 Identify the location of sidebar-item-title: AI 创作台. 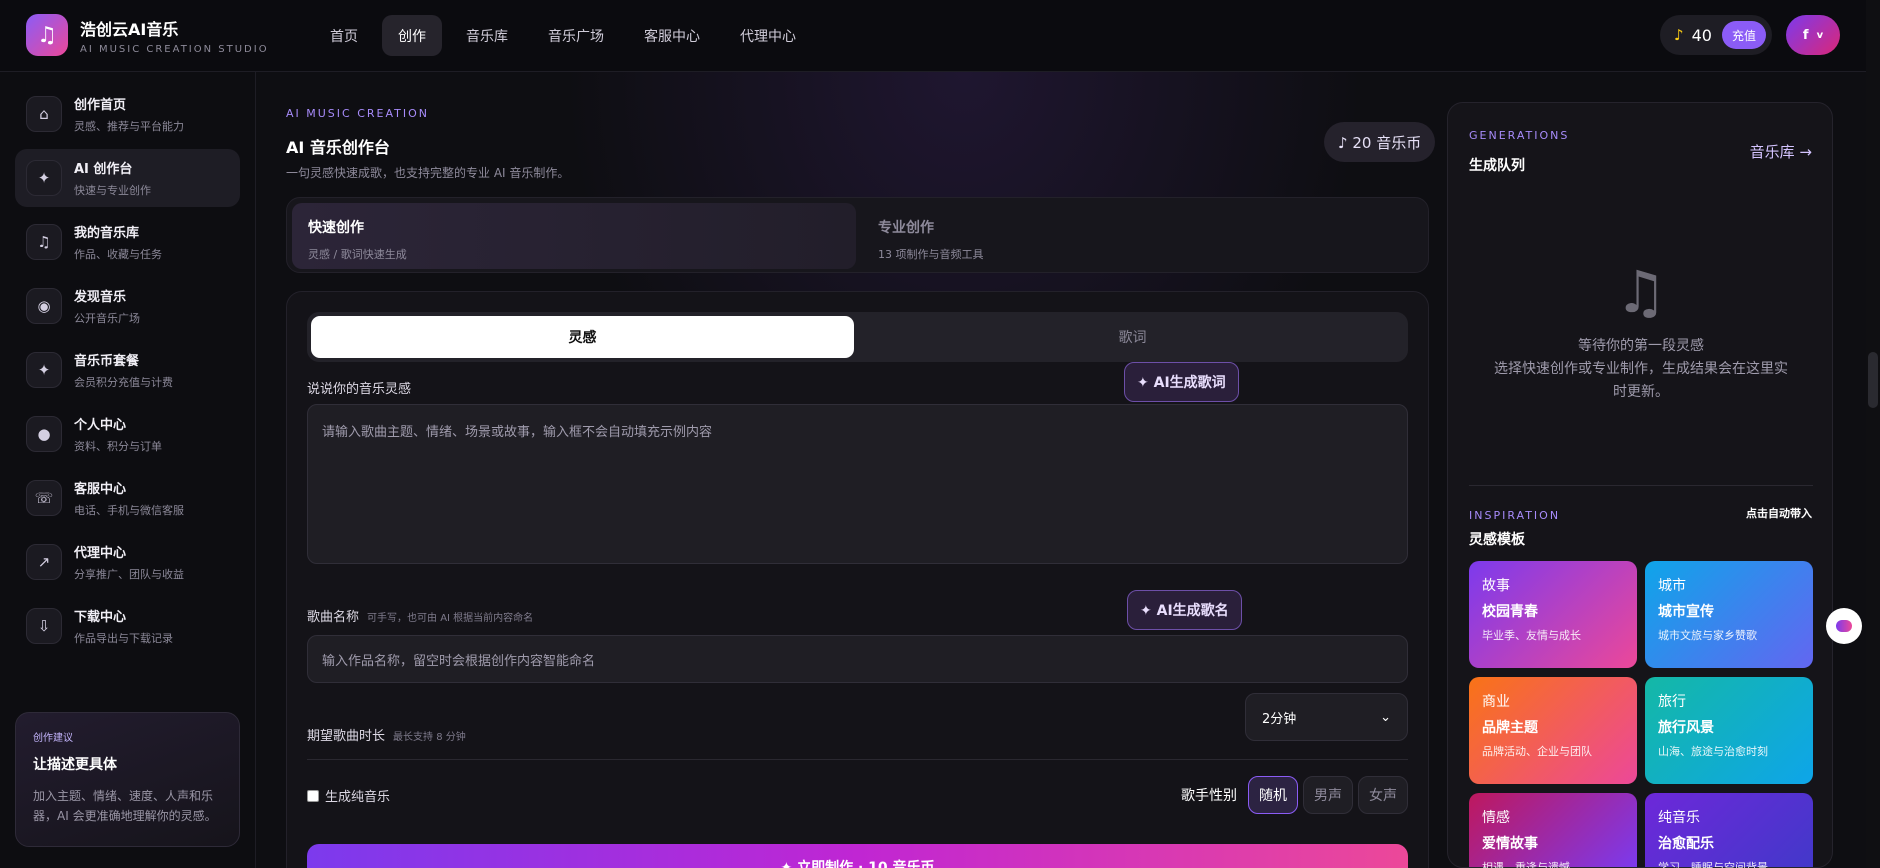
(103, 169).